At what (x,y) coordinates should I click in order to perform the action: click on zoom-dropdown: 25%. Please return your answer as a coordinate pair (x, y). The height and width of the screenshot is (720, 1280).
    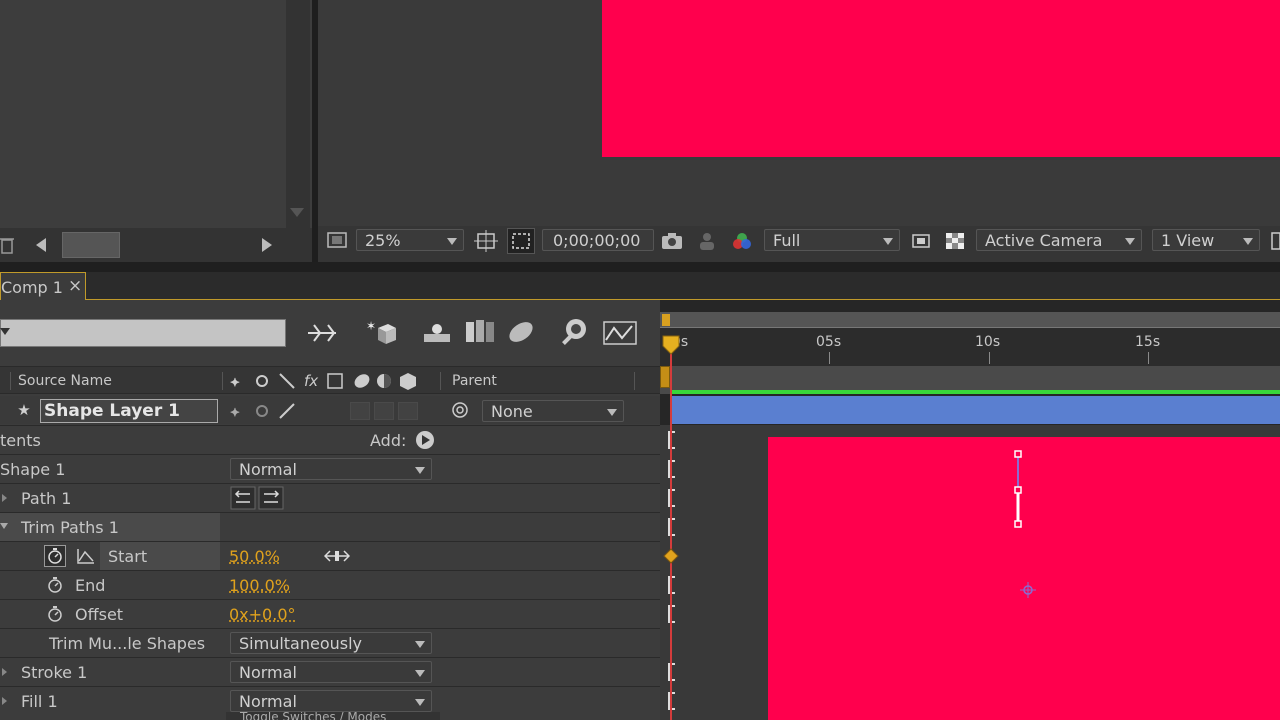
    Looking at the image, I should click on (410, 240).